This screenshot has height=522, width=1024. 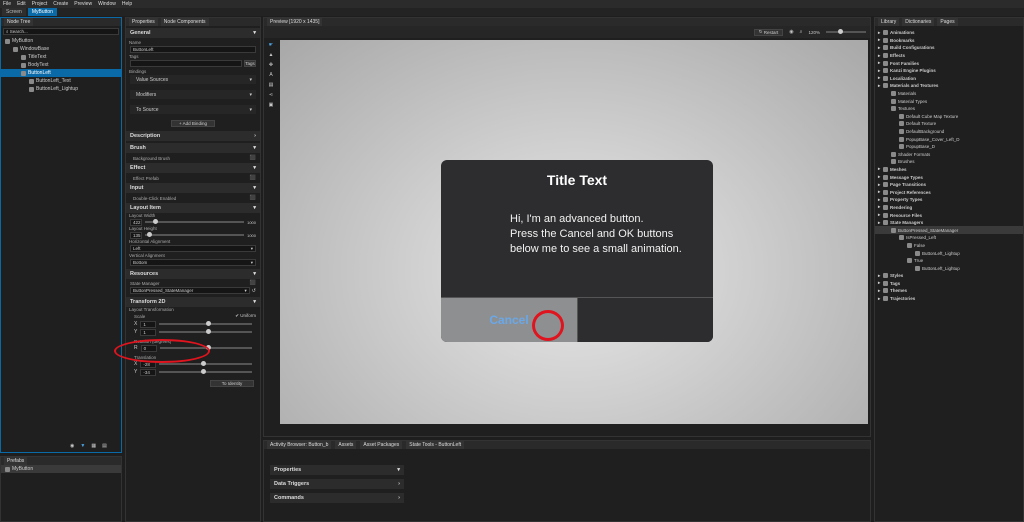 I want to click on menu-item-project: Project, so click(x=40, y=4).